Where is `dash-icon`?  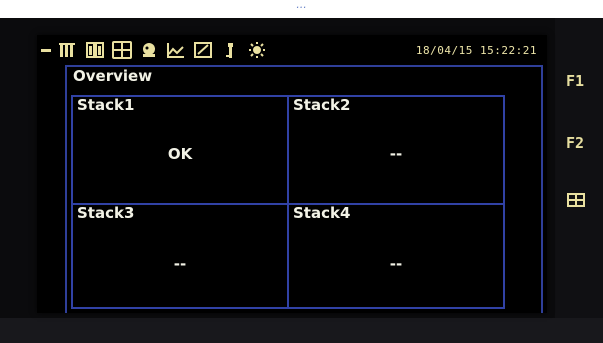
dash-icon is located at coordinates (46, 50).